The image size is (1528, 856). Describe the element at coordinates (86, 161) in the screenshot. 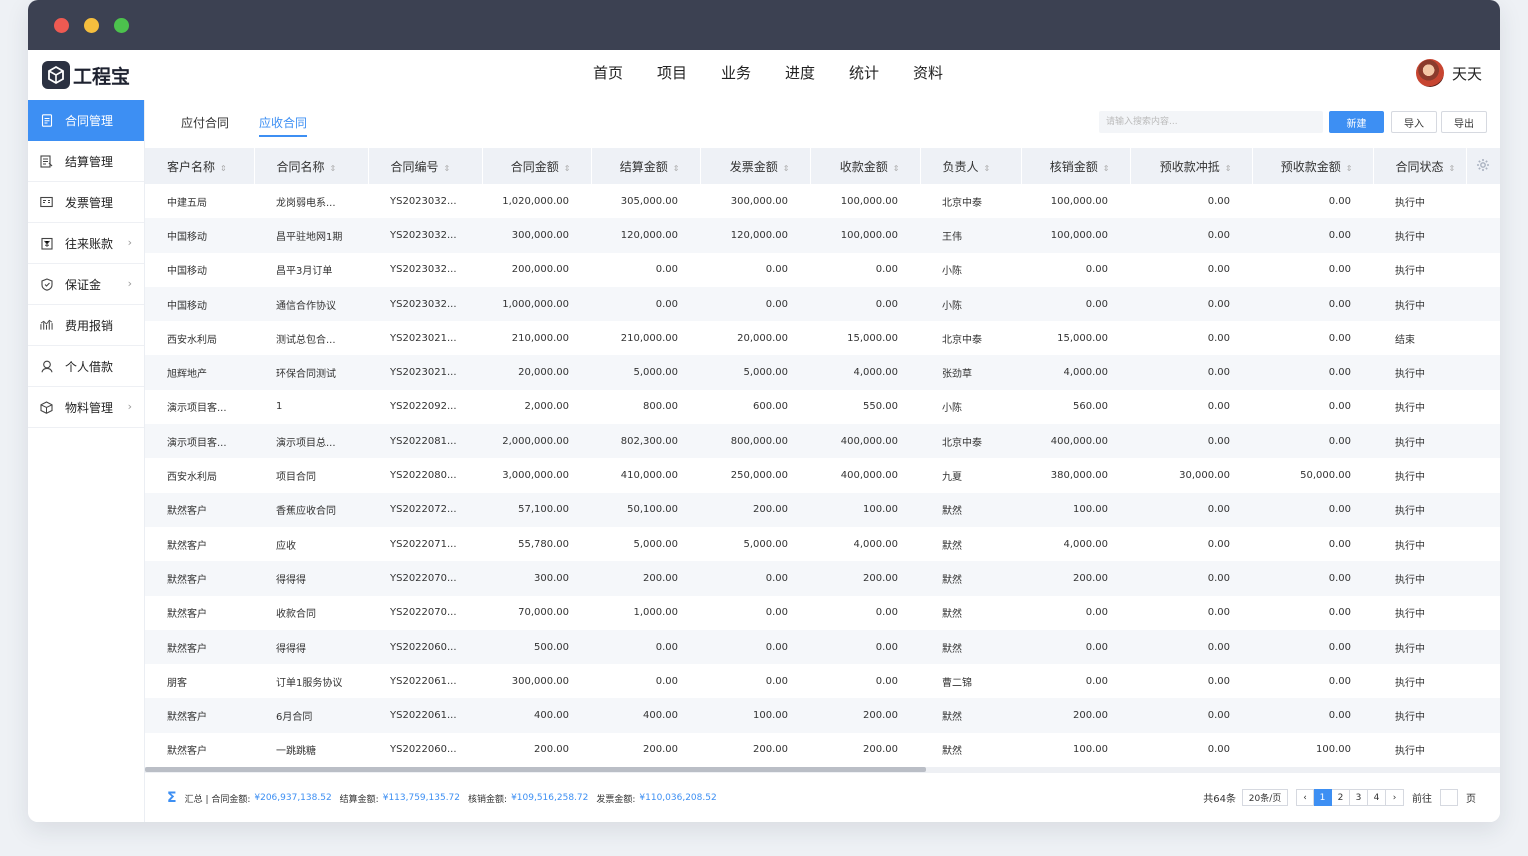

I see `sidebar-item-1: 结算管理` at that location.